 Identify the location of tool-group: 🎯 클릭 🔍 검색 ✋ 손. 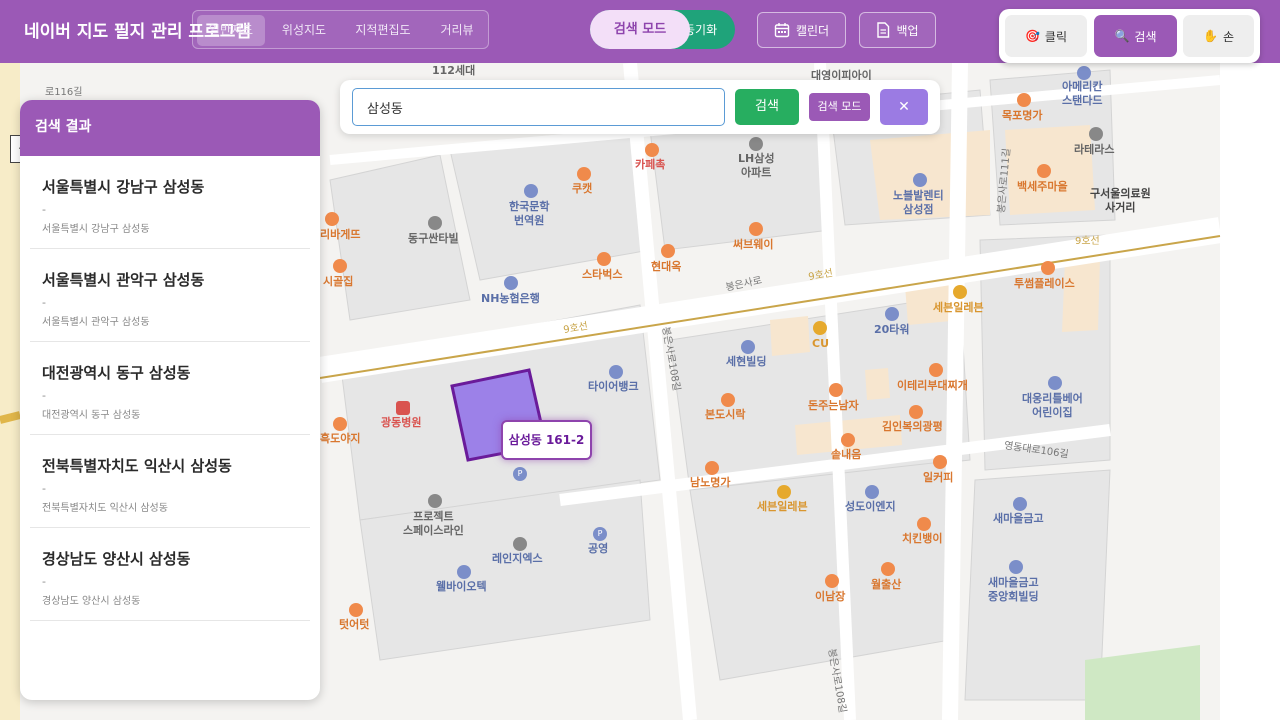
(1129, 36).